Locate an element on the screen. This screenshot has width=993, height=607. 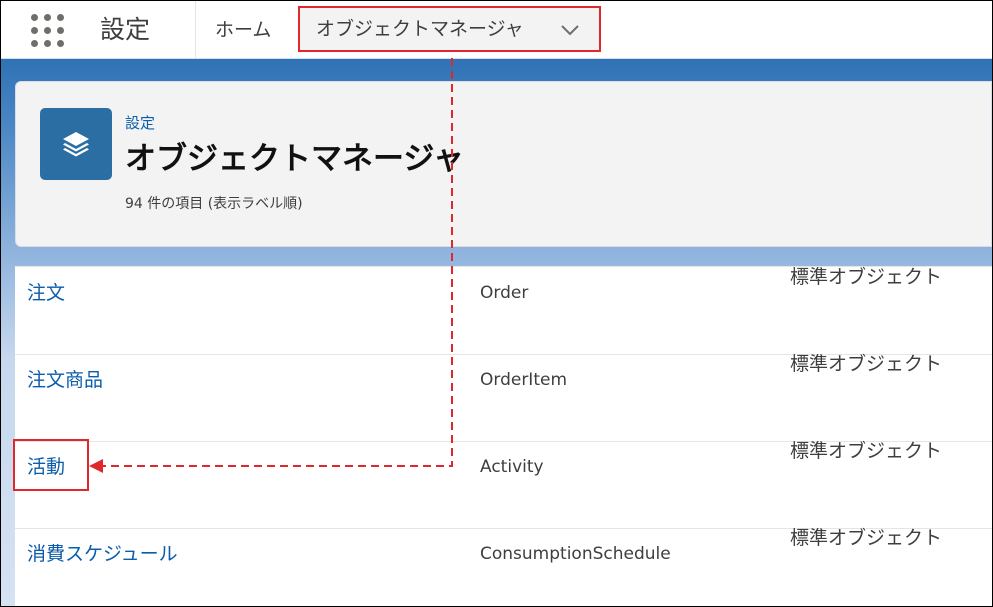
layers-stack-icon is located at coordinates (76, 144).